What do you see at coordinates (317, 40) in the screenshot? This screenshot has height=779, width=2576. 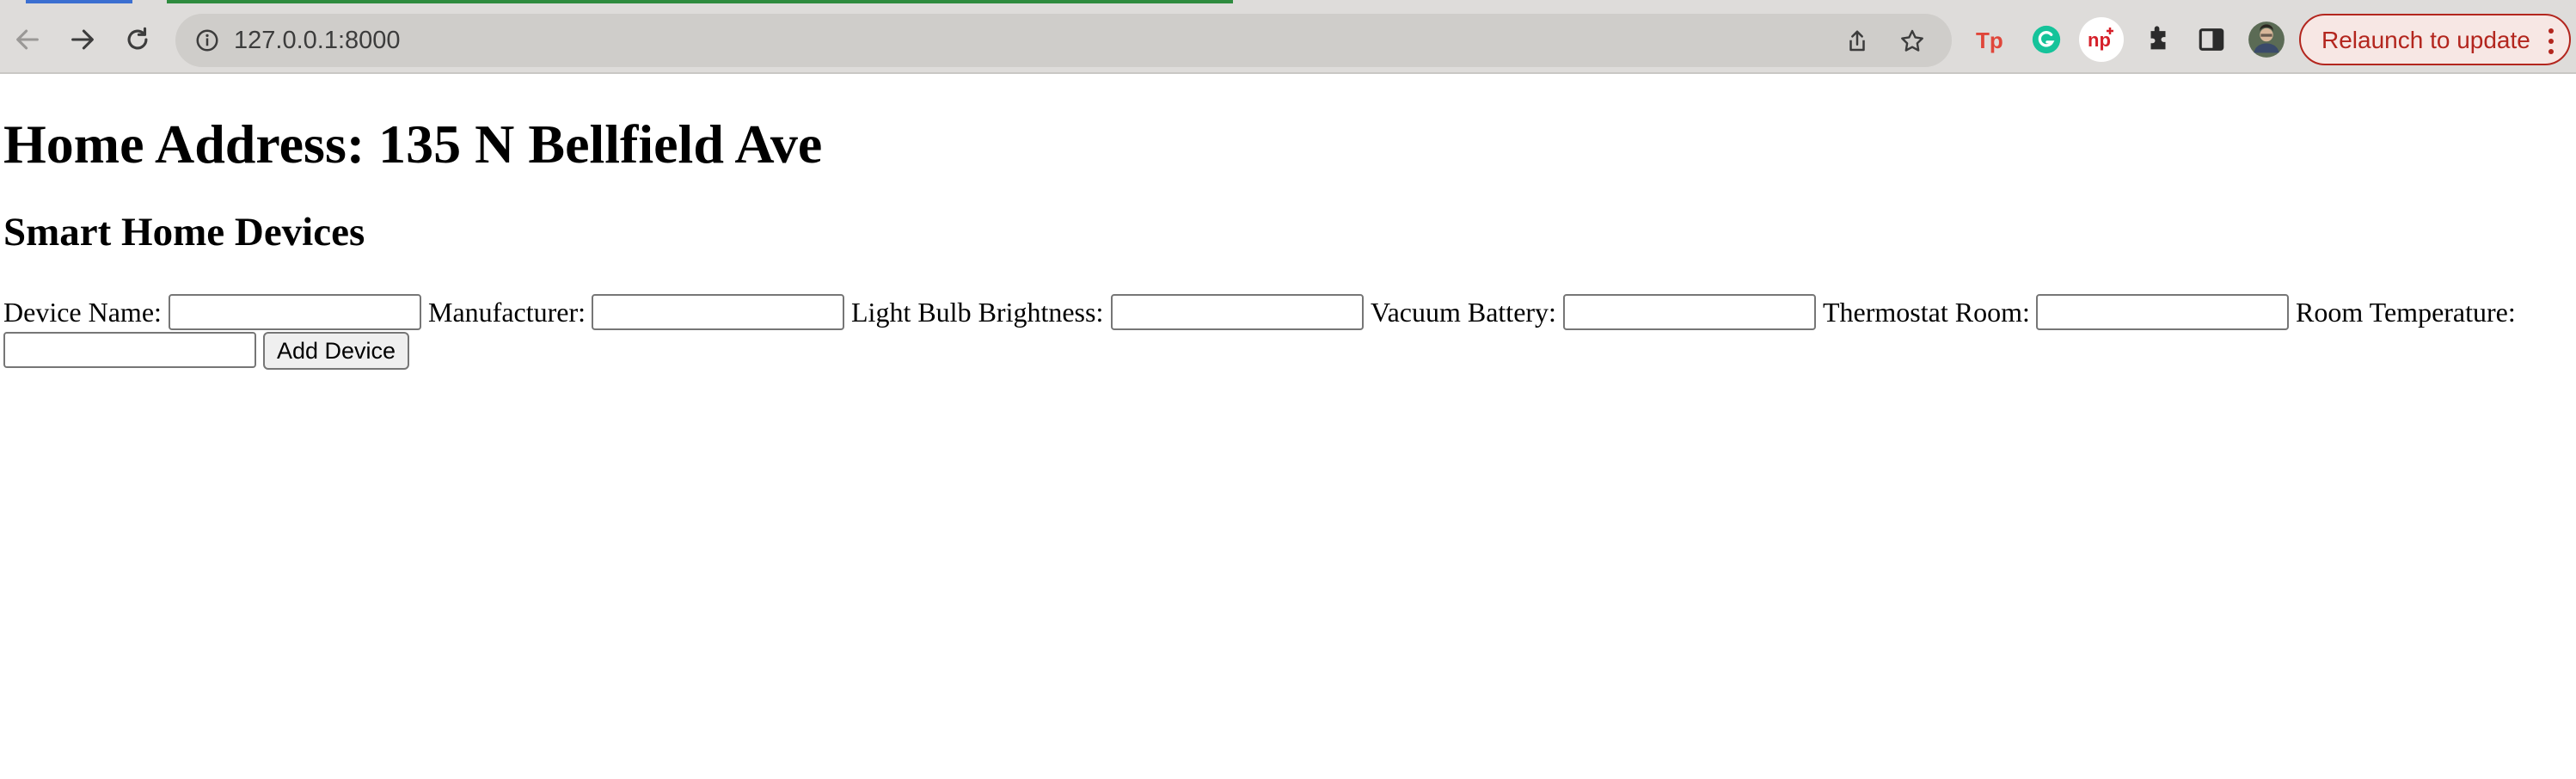 I see `url-text: 127.0.0.1:8000` at bounding box center [317, 40].